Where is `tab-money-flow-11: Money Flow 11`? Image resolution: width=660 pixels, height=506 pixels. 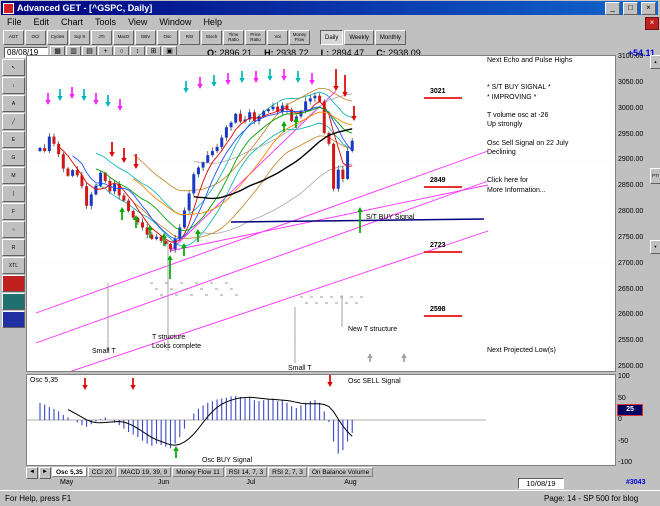
tab-money-flow-11: Money Flow 11 is located at coordinates (198, 472).